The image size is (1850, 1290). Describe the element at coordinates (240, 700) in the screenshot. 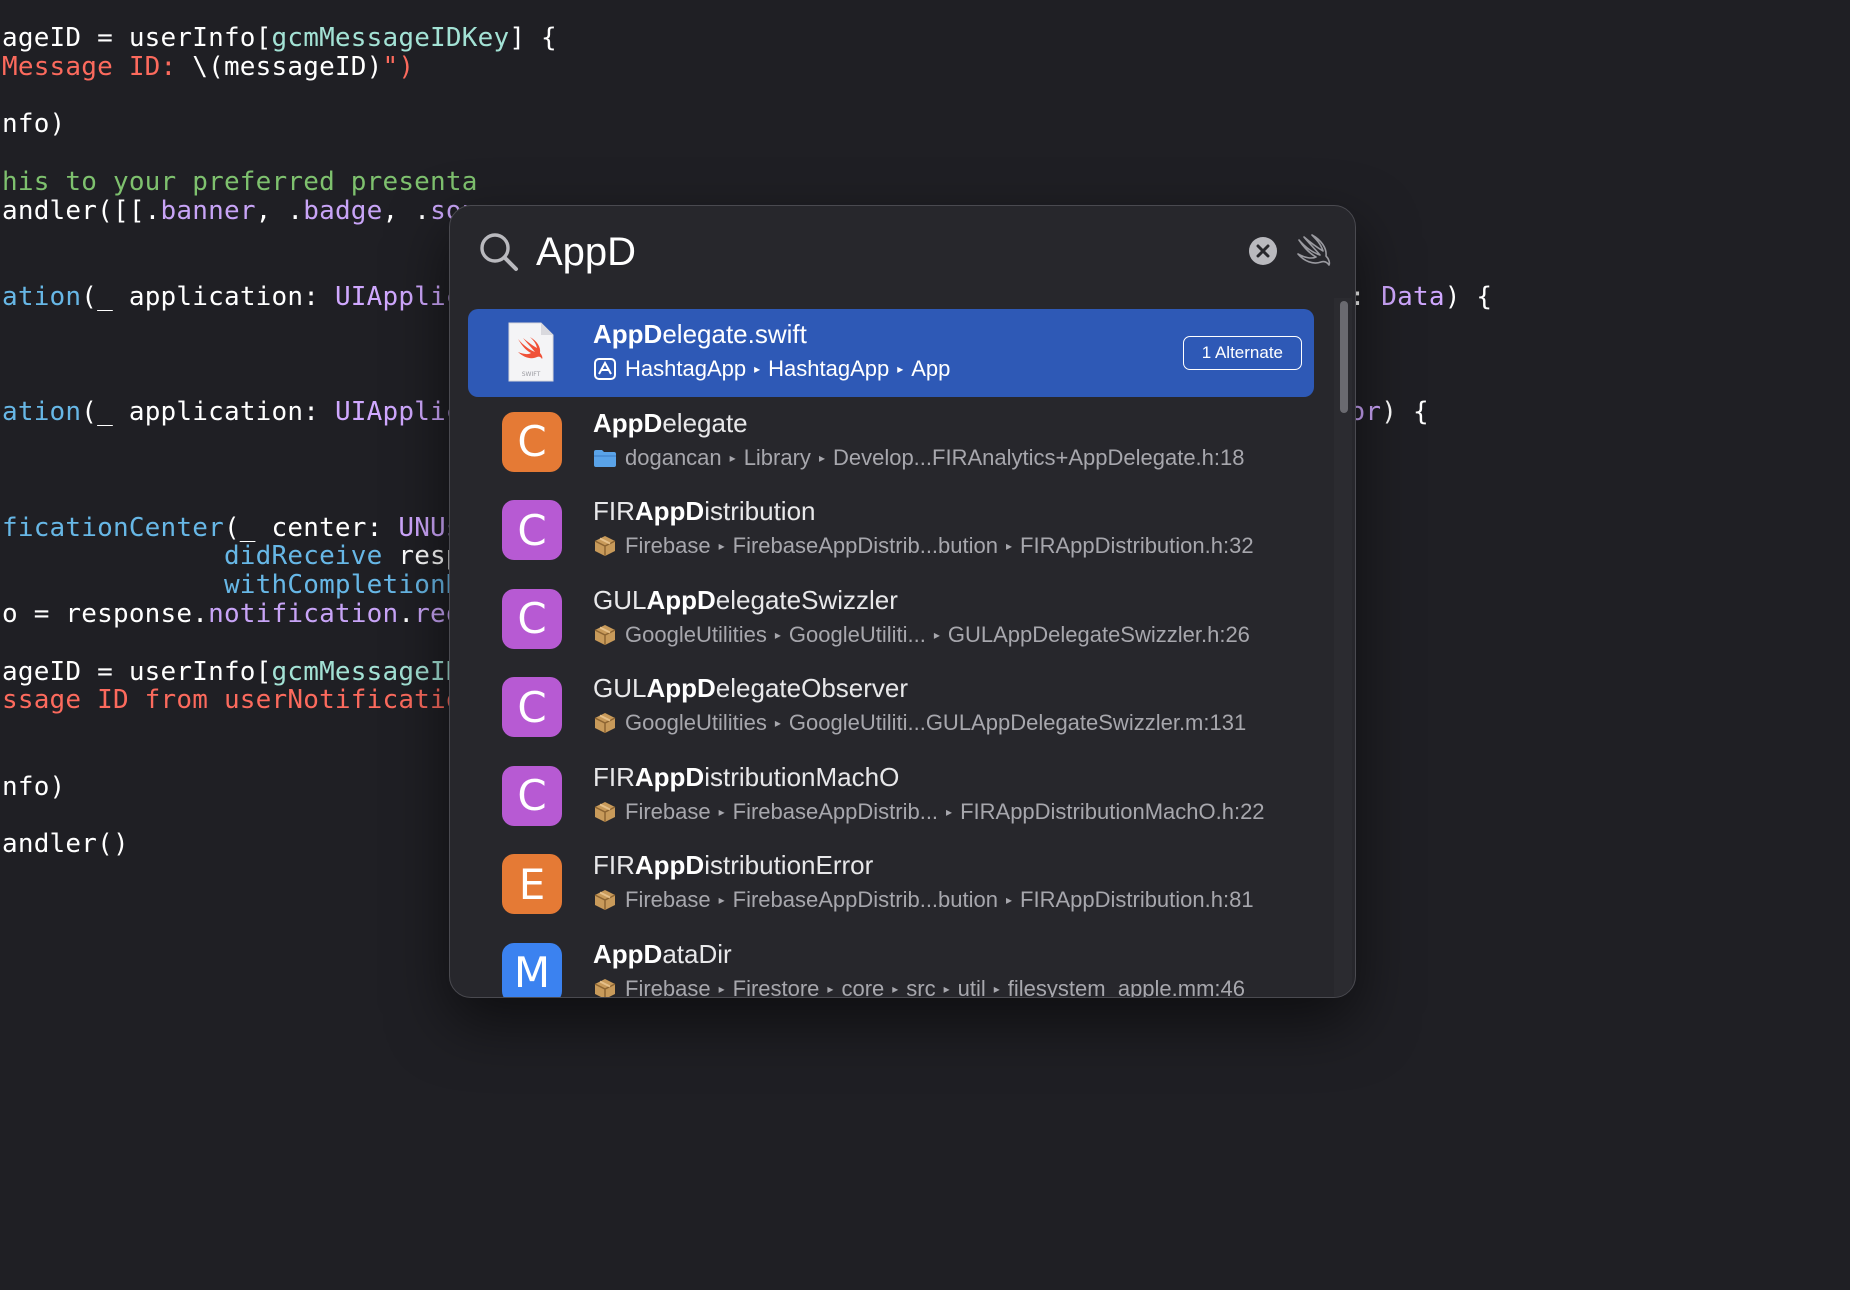

I see `code-line: ssage ID from userNotification` at that location.